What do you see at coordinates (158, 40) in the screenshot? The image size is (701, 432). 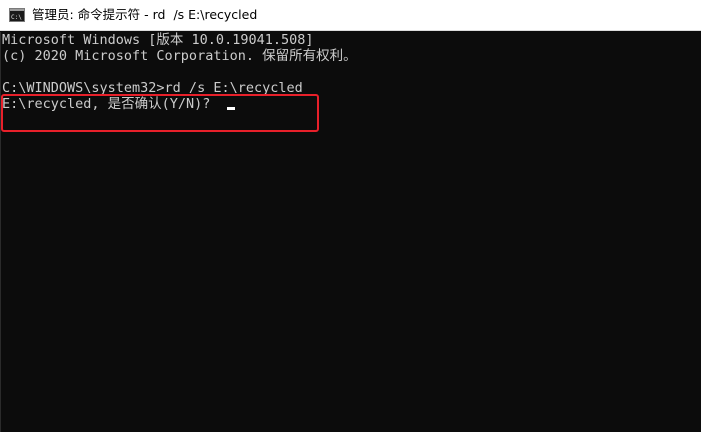 I see `console-line-version: Microsoft Windows [版本 10.0.19041.508]` at bounding box center [158, 40].